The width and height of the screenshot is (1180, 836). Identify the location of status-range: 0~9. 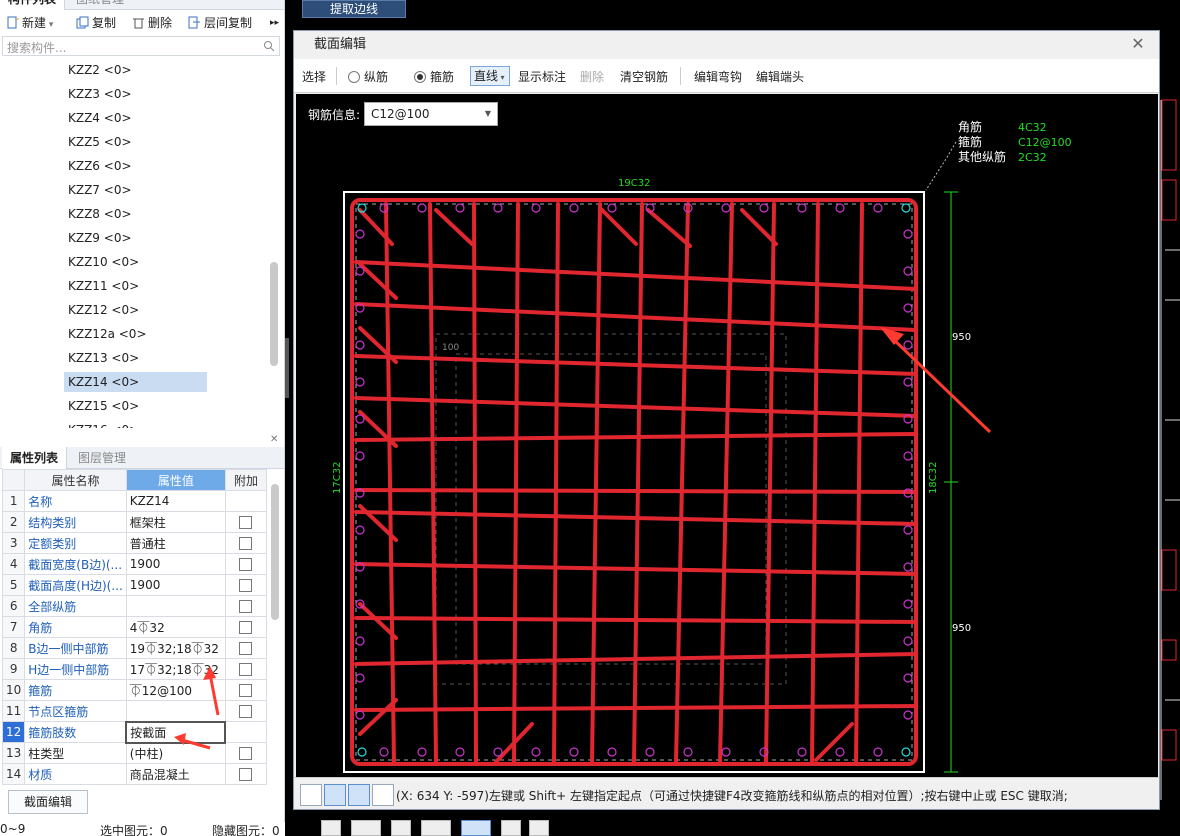
(13, 829).